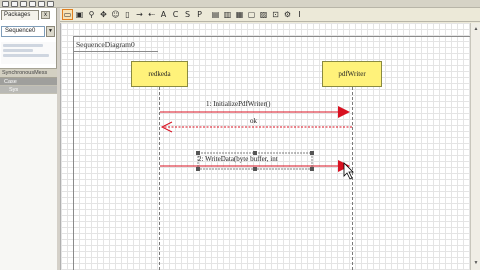 This screenshot has height=270, width=480. I want to click on link-icon: ⊡, so click(275, 14).